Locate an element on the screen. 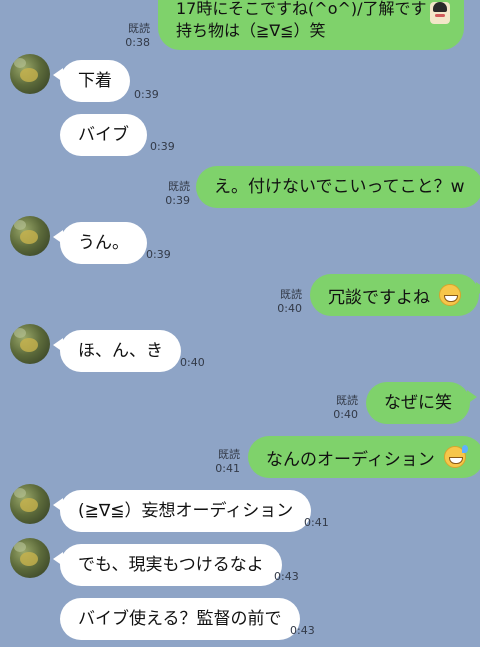 This screenshot has height=647, width=480. incoming-message-bubble: でも、現実もつけるなよ is located at coordinates (167, 565).